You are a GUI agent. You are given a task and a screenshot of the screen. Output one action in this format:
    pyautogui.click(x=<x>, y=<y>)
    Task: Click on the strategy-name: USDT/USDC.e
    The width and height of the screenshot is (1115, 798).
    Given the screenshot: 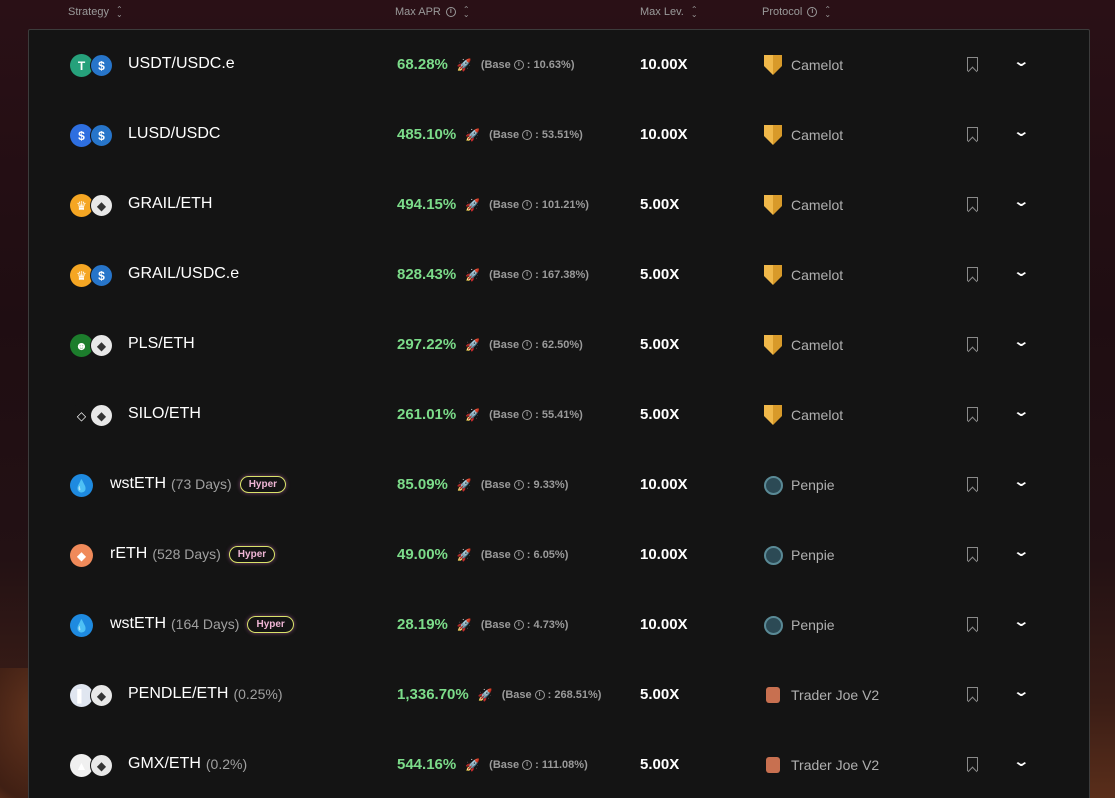 What is the action you would take?
    pyautogui.click(x=181, y=64)
    